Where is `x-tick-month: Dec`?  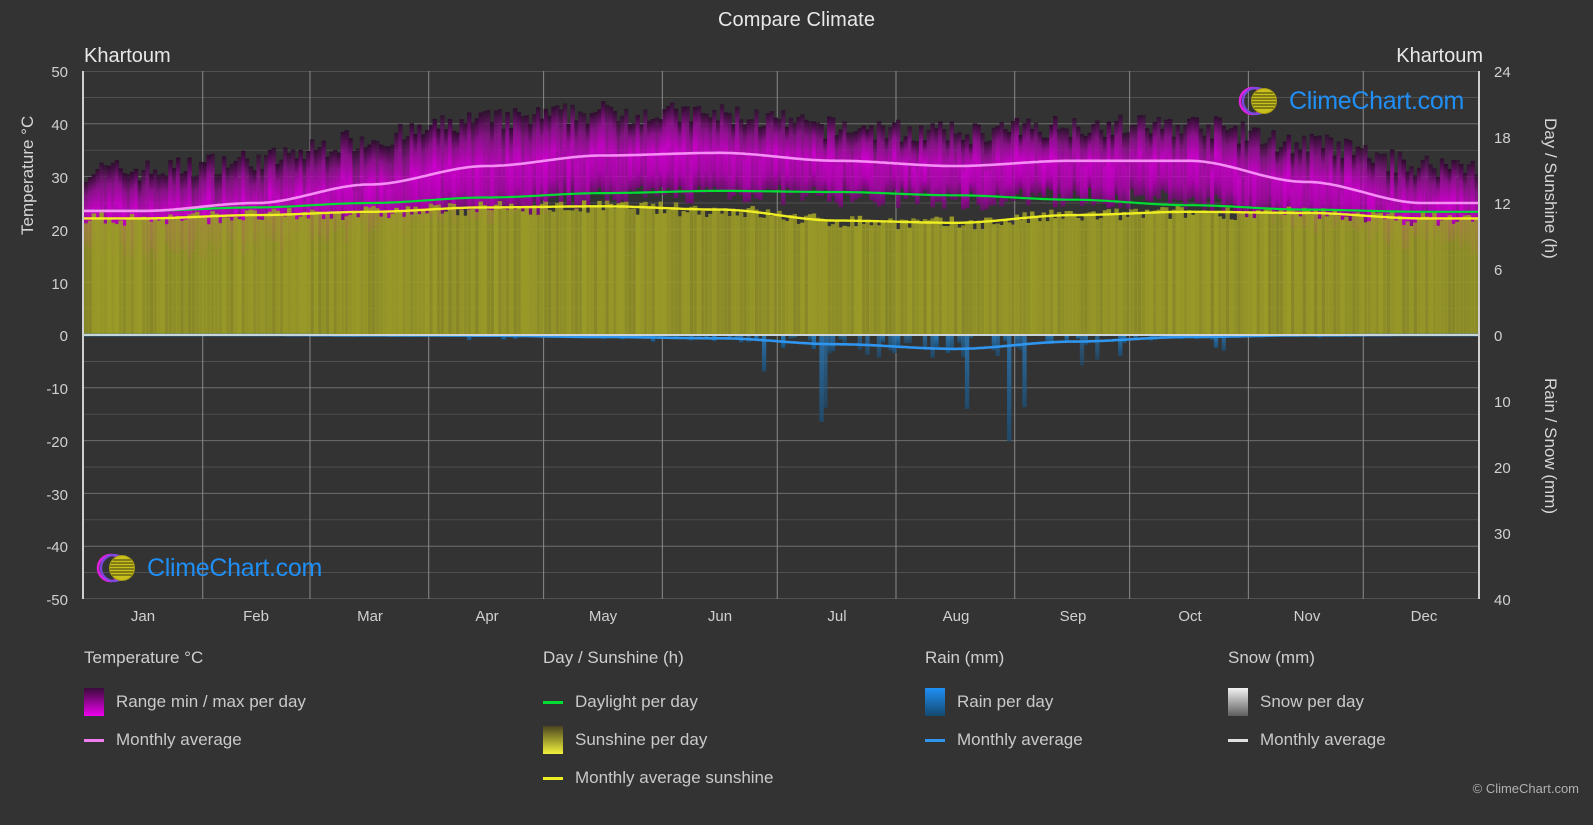 x-tick-month: Dec is located at coordinates (1424, 616).